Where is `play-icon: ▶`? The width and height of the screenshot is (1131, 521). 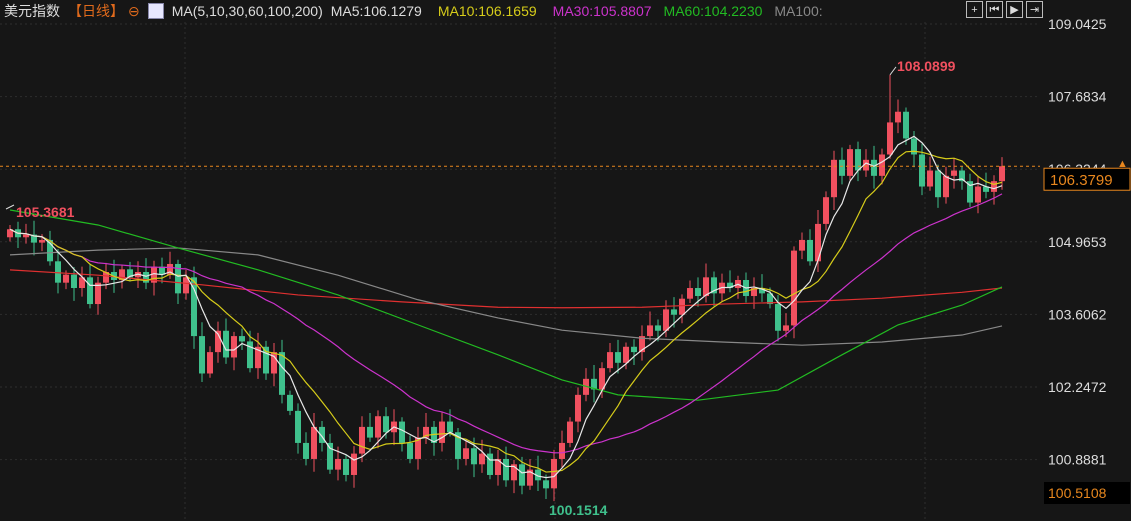 play-icon: ▶ is located at coordinates (1014, 9).